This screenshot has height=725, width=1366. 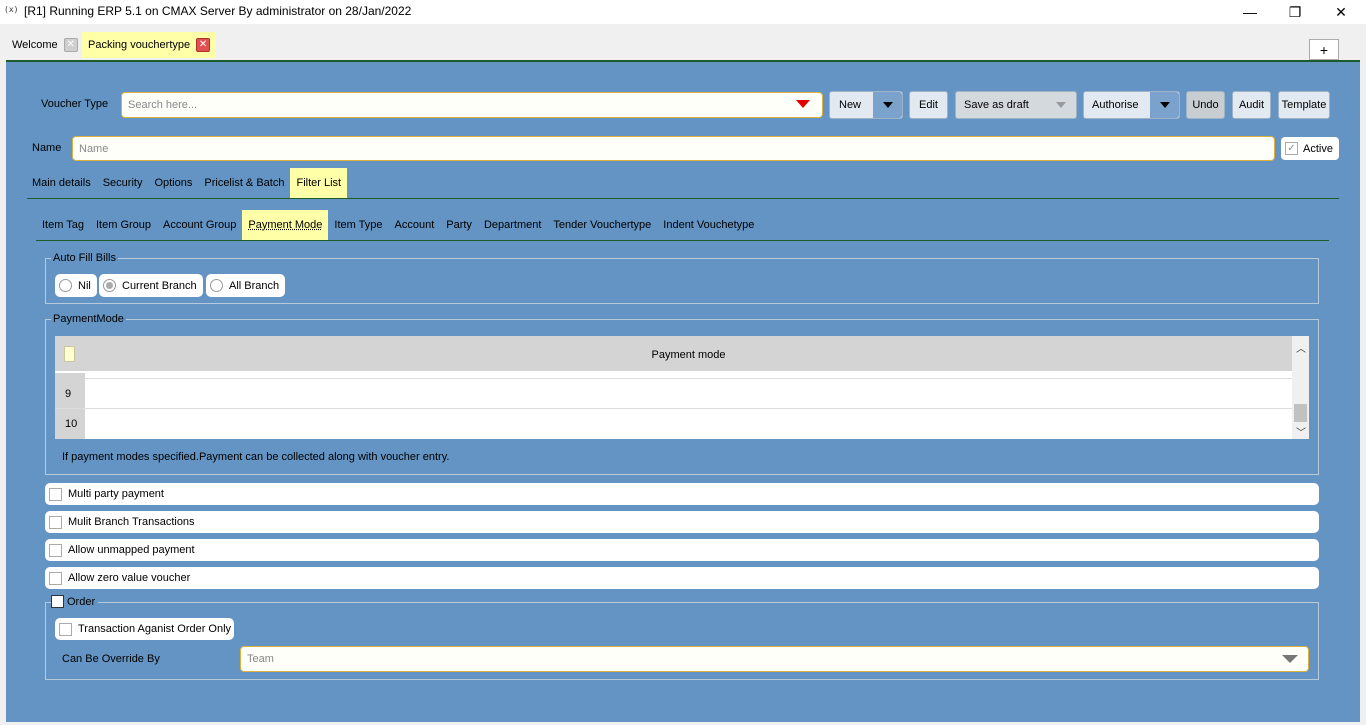 I want to click on order-checkbox-icon, so click(x=57, y=601).